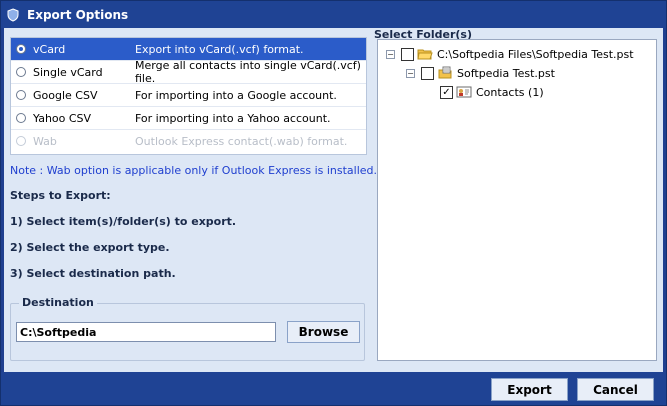 Image resolution: width=667 pixels, height=406 pixels. Describe the element at coordinates (60, 195) in the screenshot. I see `steps-heading: Steps to Export:` at that location.